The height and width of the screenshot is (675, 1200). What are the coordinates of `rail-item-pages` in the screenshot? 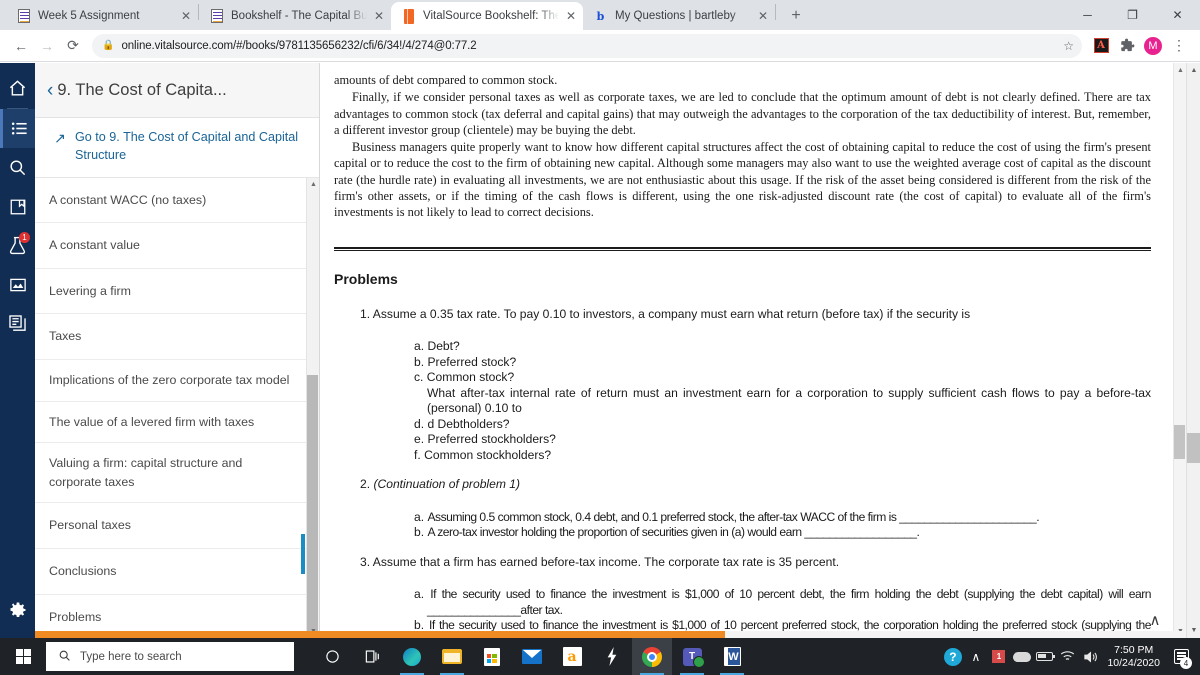 It's located at (17, 323).